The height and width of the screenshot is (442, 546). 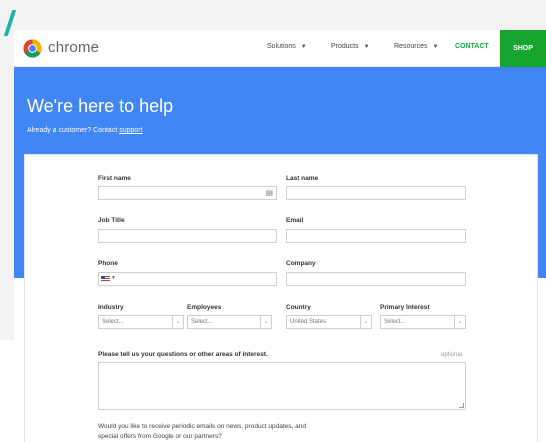 What do you see at coordinates (295, 220) in the screenshot?
I see `email-label: Email` at bounding box center [295, 220].